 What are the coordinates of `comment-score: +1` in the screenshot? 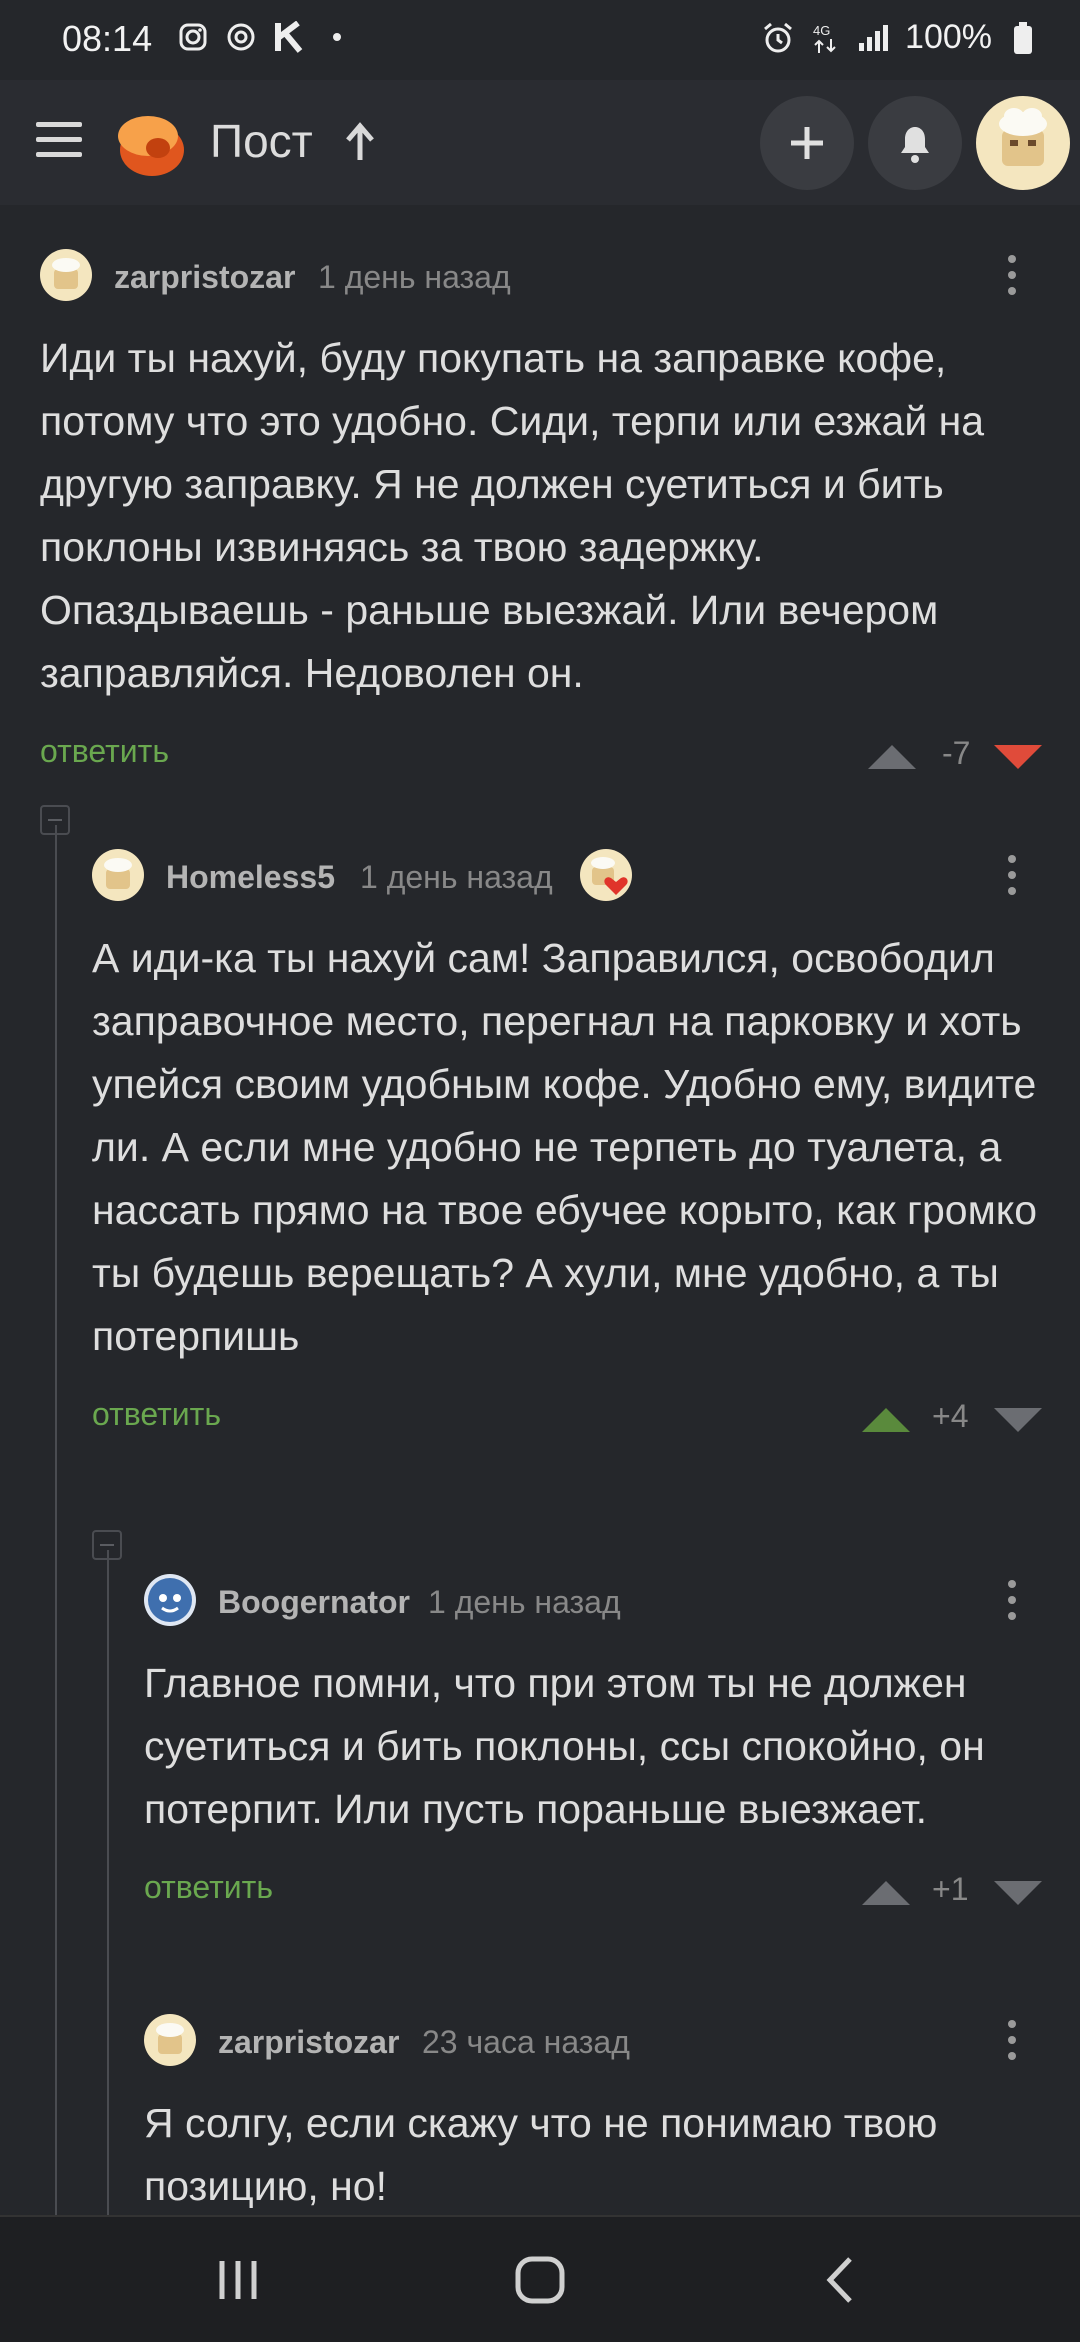 It's located at (950, 1889).